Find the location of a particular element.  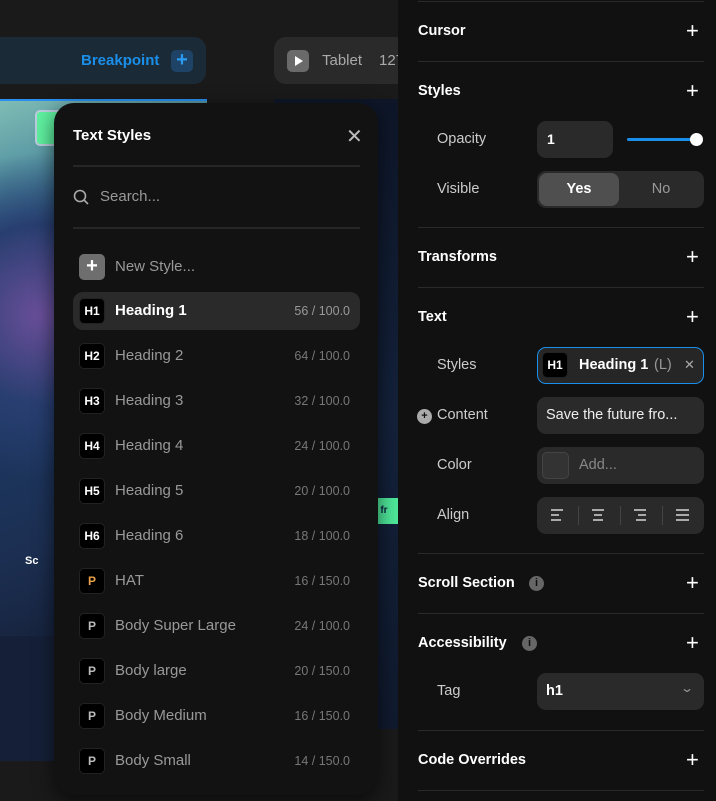

search-icon is located at coordinates (81, 197).